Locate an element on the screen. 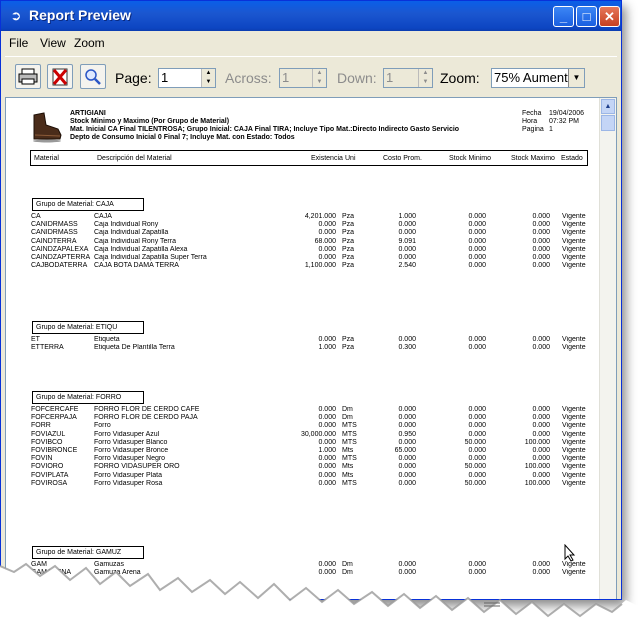  cell-descripcion: Caja Individual Rony is located at coordinates (126, 225).